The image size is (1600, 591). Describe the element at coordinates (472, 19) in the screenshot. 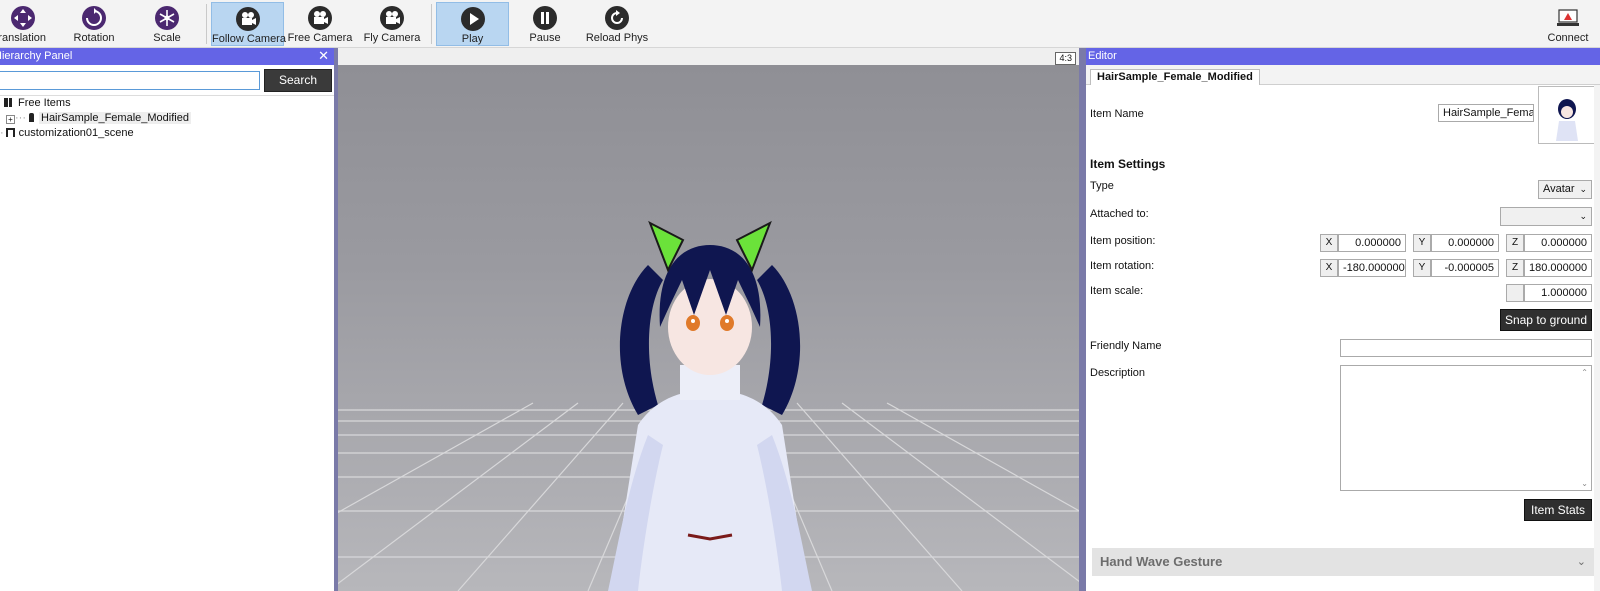

I see `play-icon` at that location.